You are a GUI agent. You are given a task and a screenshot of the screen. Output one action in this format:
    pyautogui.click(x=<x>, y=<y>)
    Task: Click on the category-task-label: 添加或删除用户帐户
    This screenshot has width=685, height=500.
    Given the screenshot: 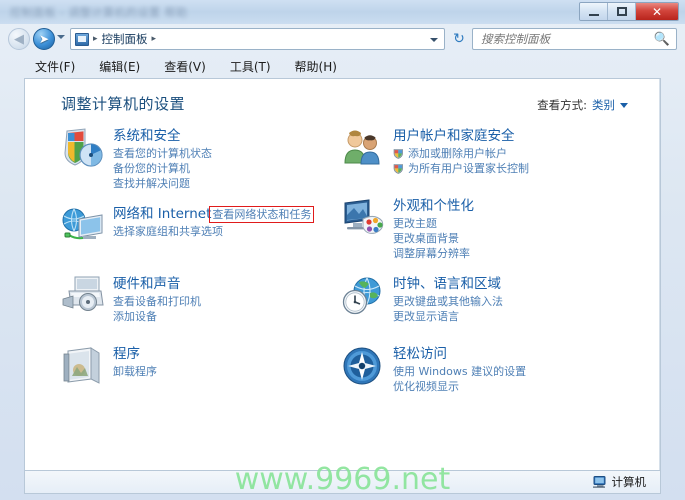 What is the action you would take?
    pyautogui.click(x=457, y=153)
    